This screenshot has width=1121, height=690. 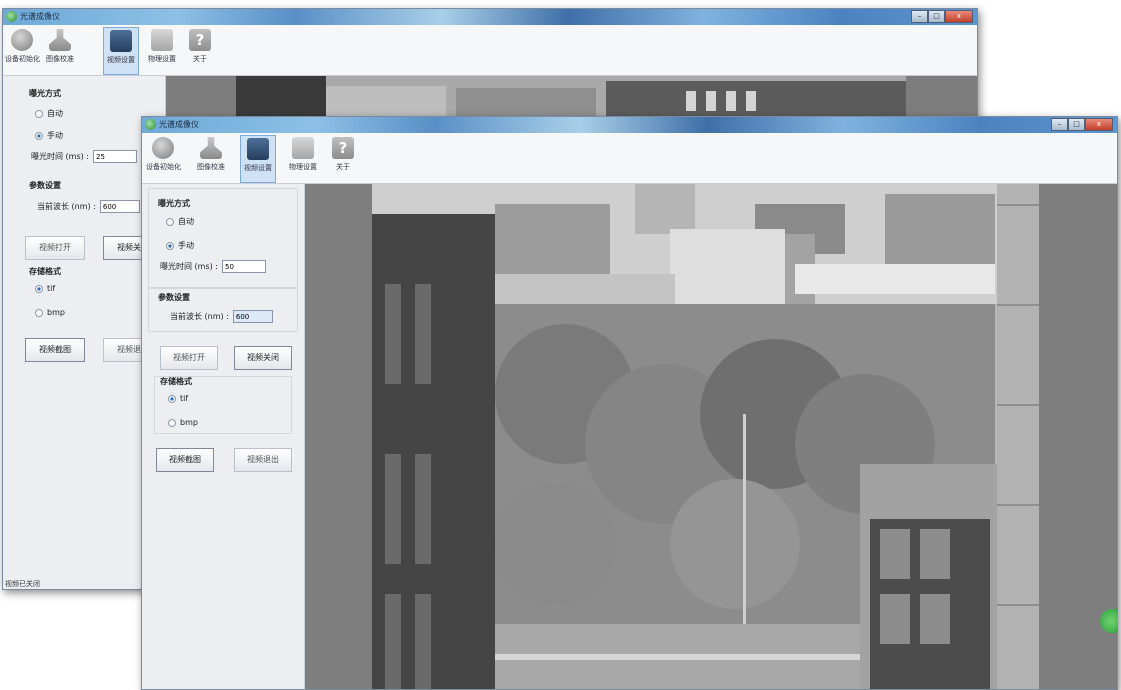 What do you see at coordinates (263, 358) in the screenshot?
I see `video-close-button: 视频关闭` at bounding box center [263, 358].